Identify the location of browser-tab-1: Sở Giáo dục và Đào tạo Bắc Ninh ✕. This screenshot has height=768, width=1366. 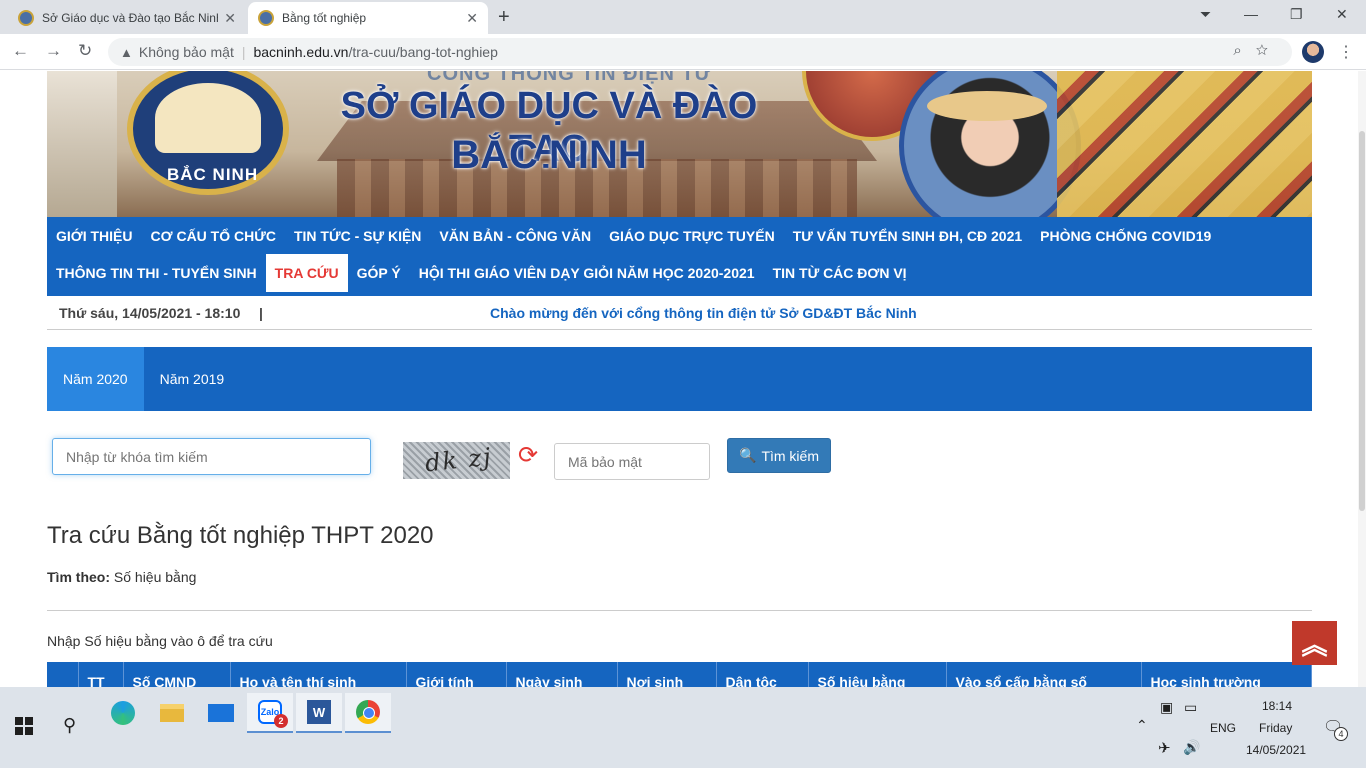
(127, 18).